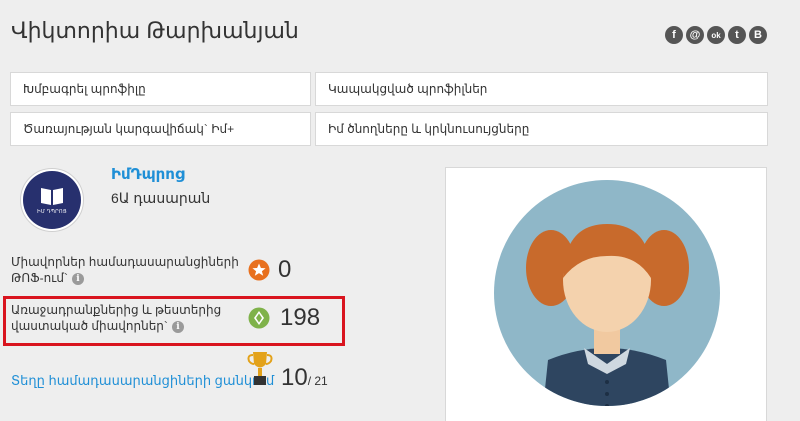  I want to click on service-status-button: Ծառայության կարգավիճակ` Իմ+, so click(160, 129).